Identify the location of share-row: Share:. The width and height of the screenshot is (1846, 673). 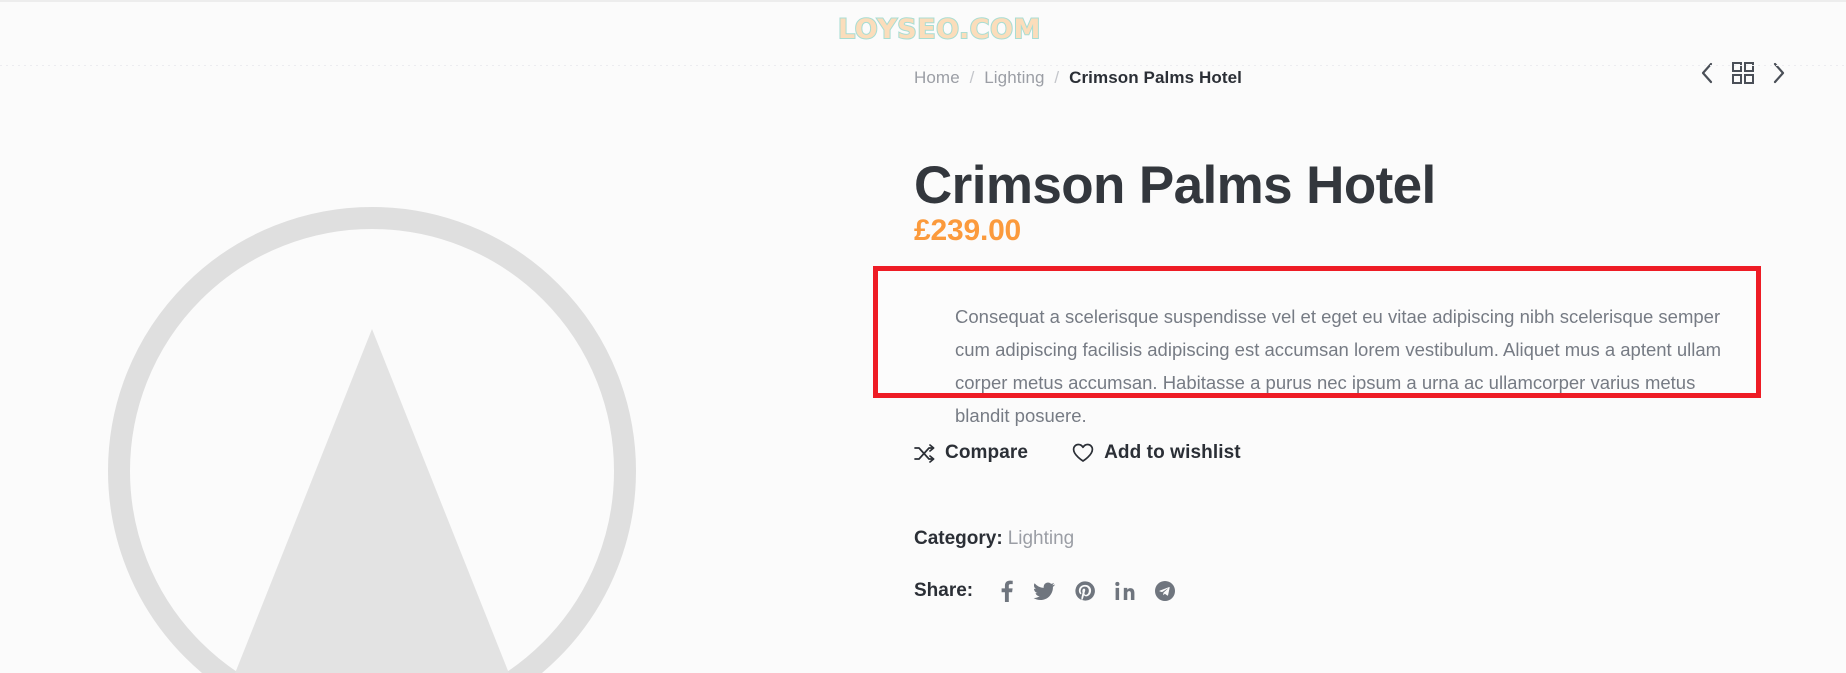
(1045, 591).